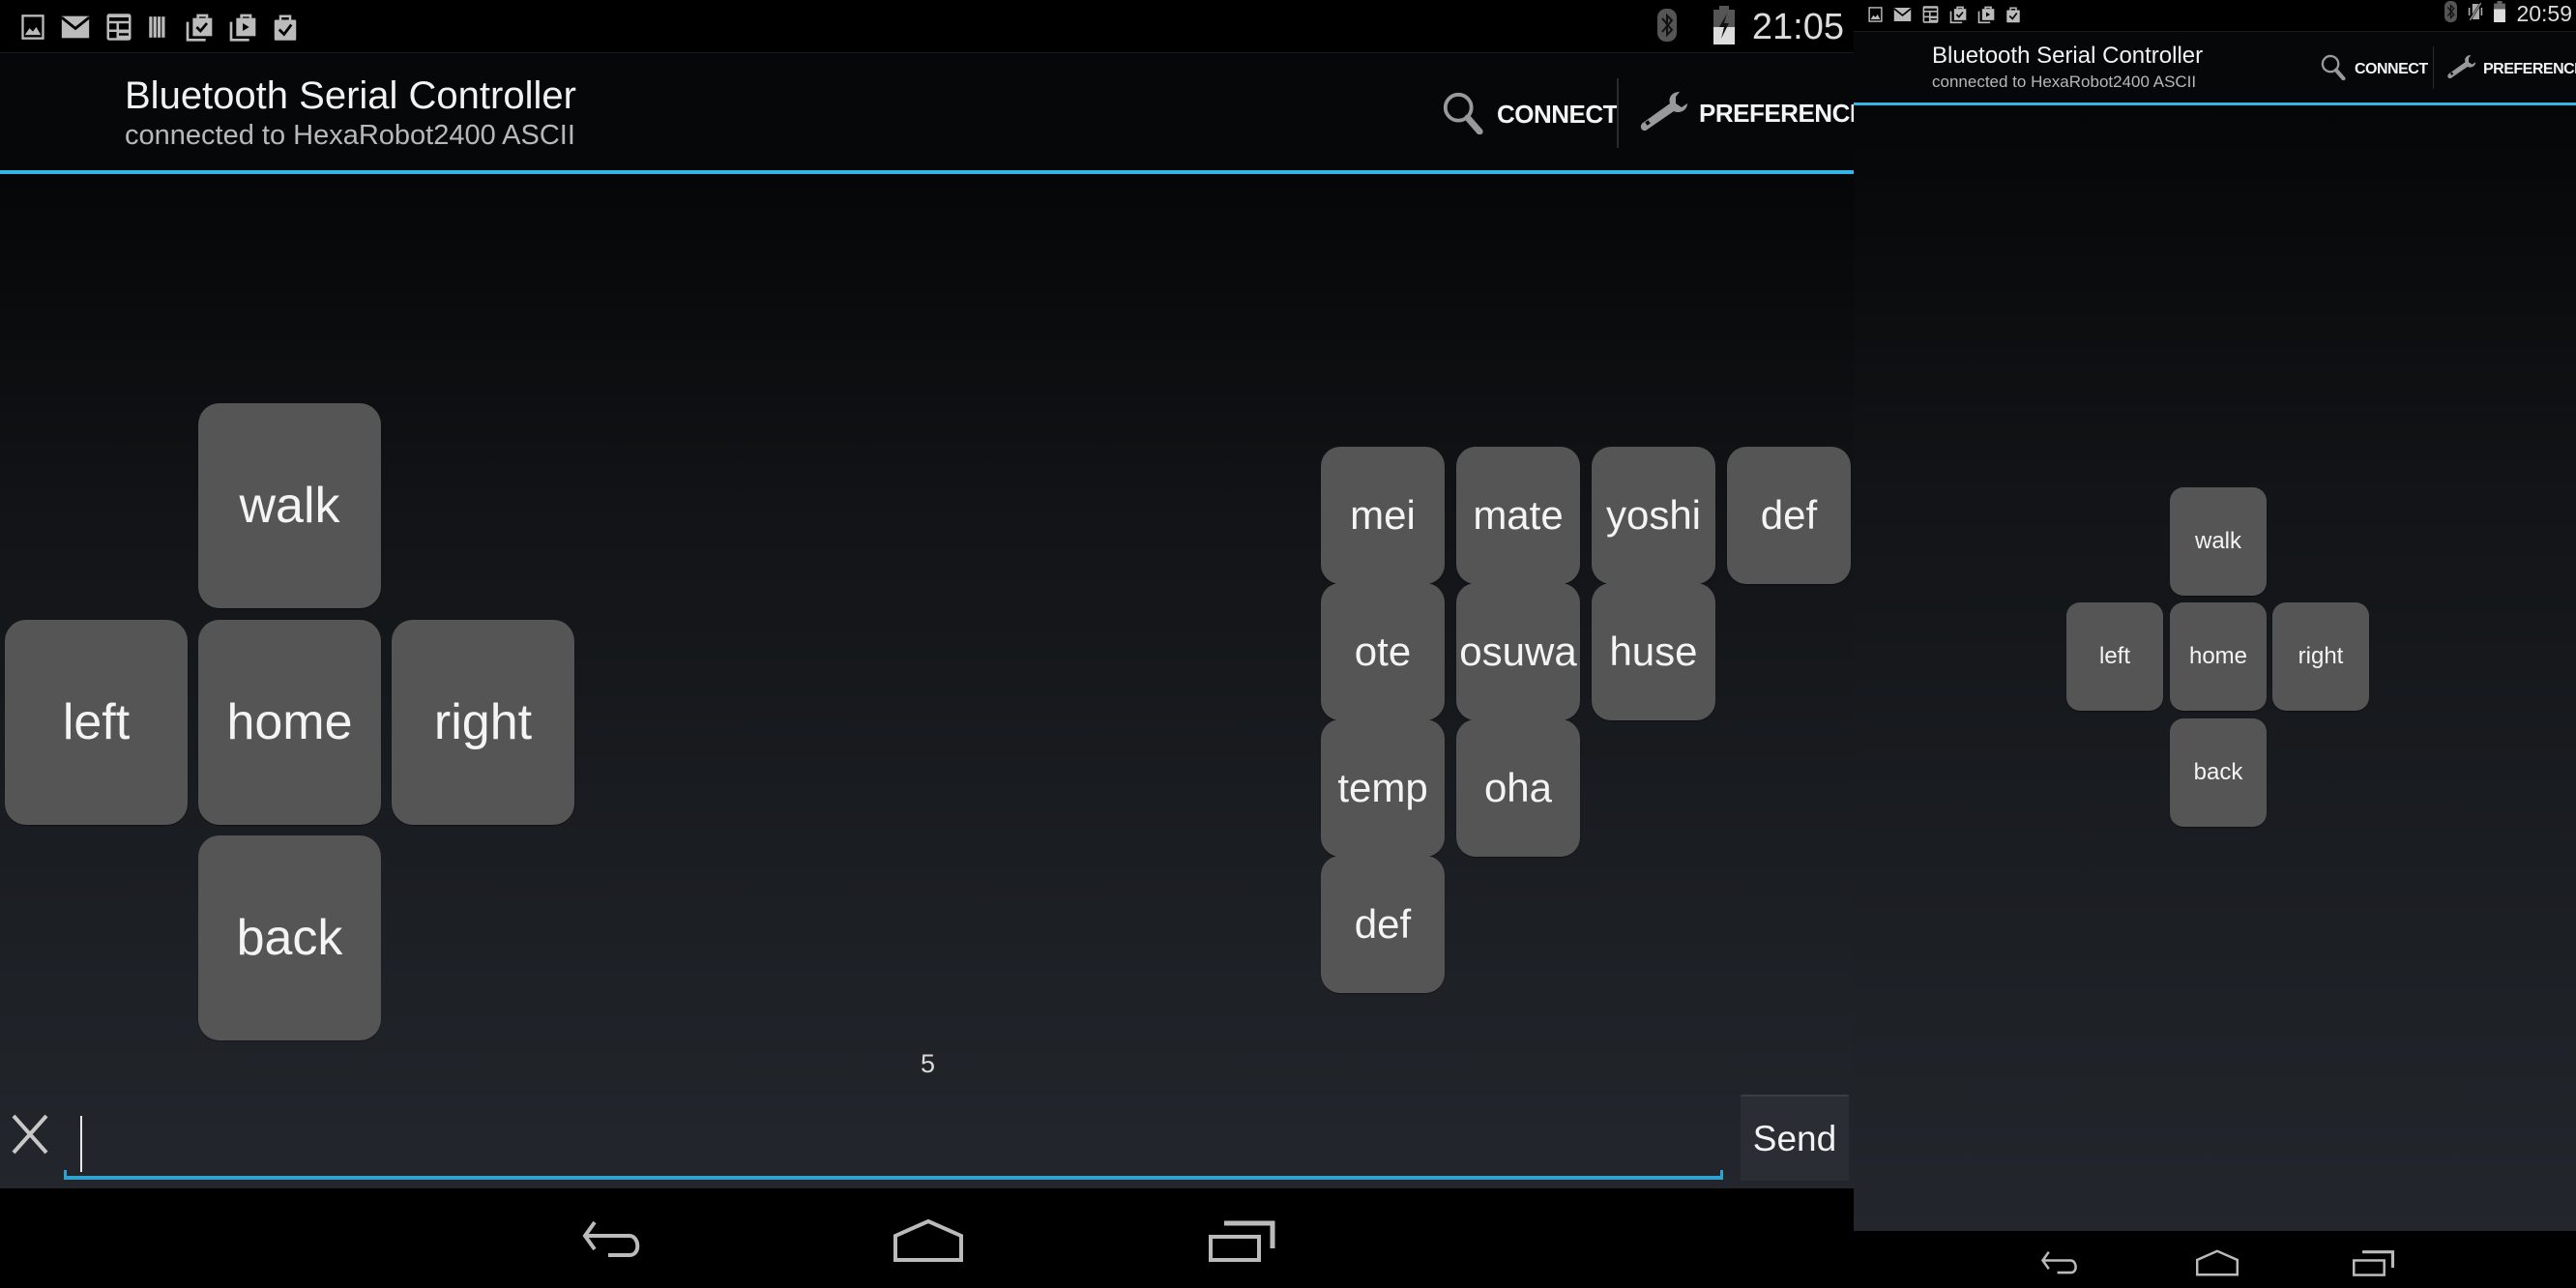 Image resolution: width=2576 pixels, height=1288 pixels. I want to click on command-button: ote, so click(1383, 651).